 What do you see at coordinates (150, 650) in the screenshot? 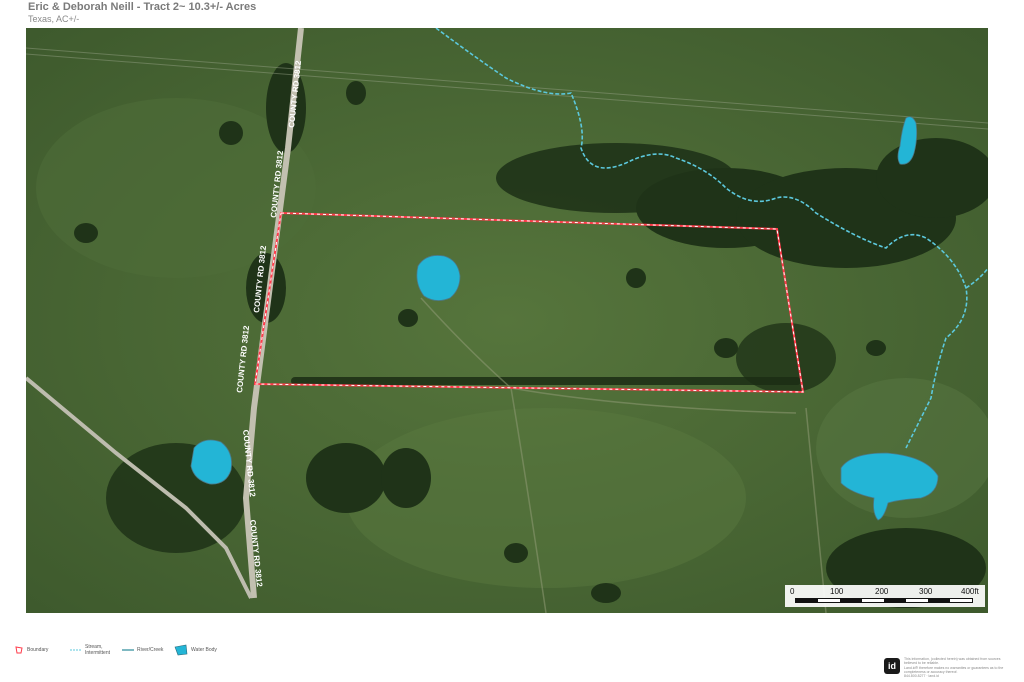
I see `legend-label: River/Creek` at bounding box center [150, 650].